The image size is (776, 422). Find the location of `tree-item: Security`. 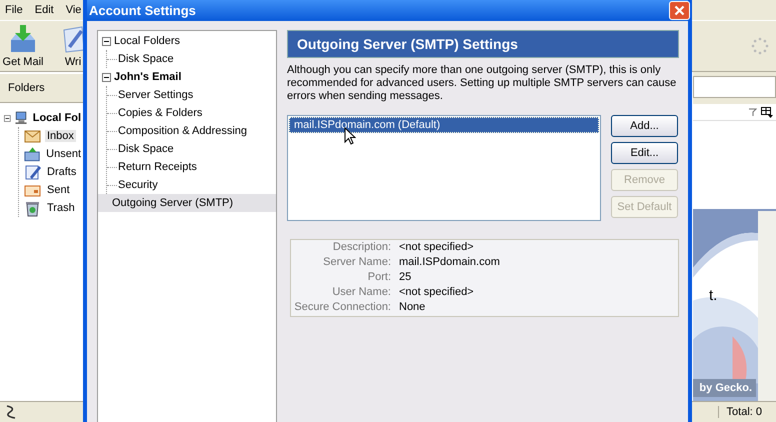

tree-item: Security is located at coordinates (138, 185).